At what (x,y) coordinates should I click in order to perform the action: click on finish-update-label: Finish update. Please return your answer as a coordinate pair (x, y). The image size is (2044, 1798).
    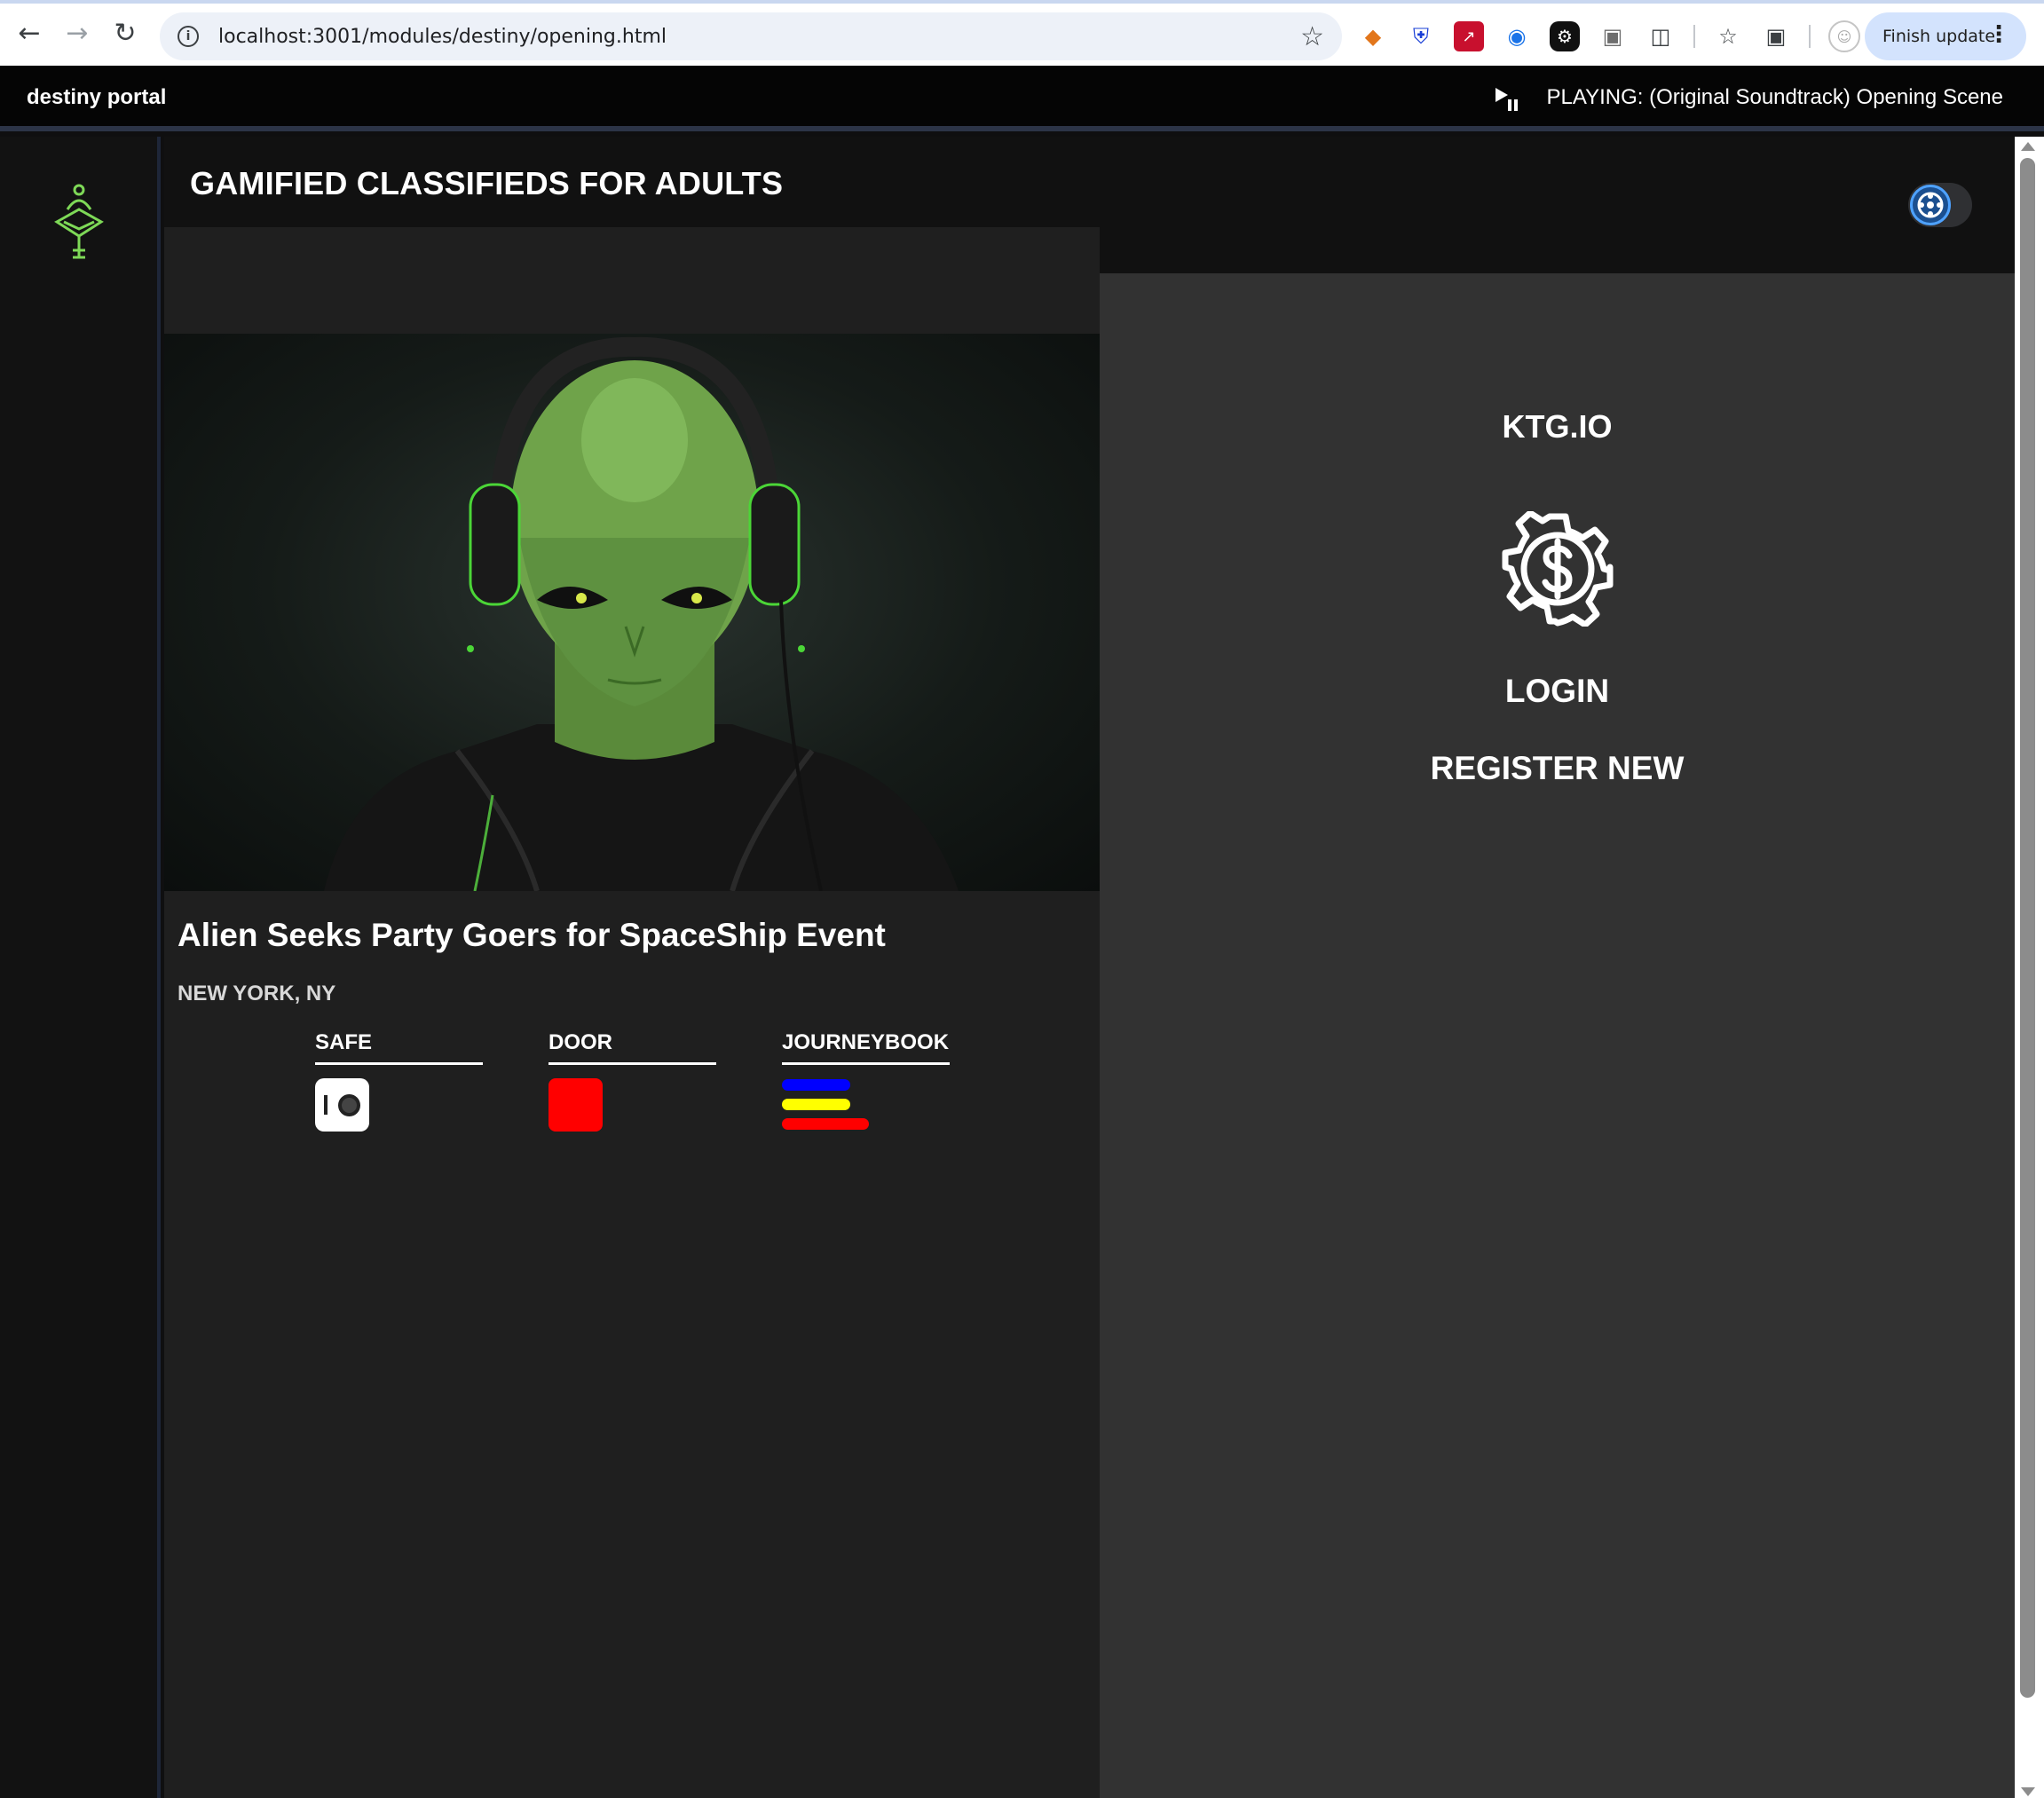
    Looking at the image, I should click on (1939, 36).